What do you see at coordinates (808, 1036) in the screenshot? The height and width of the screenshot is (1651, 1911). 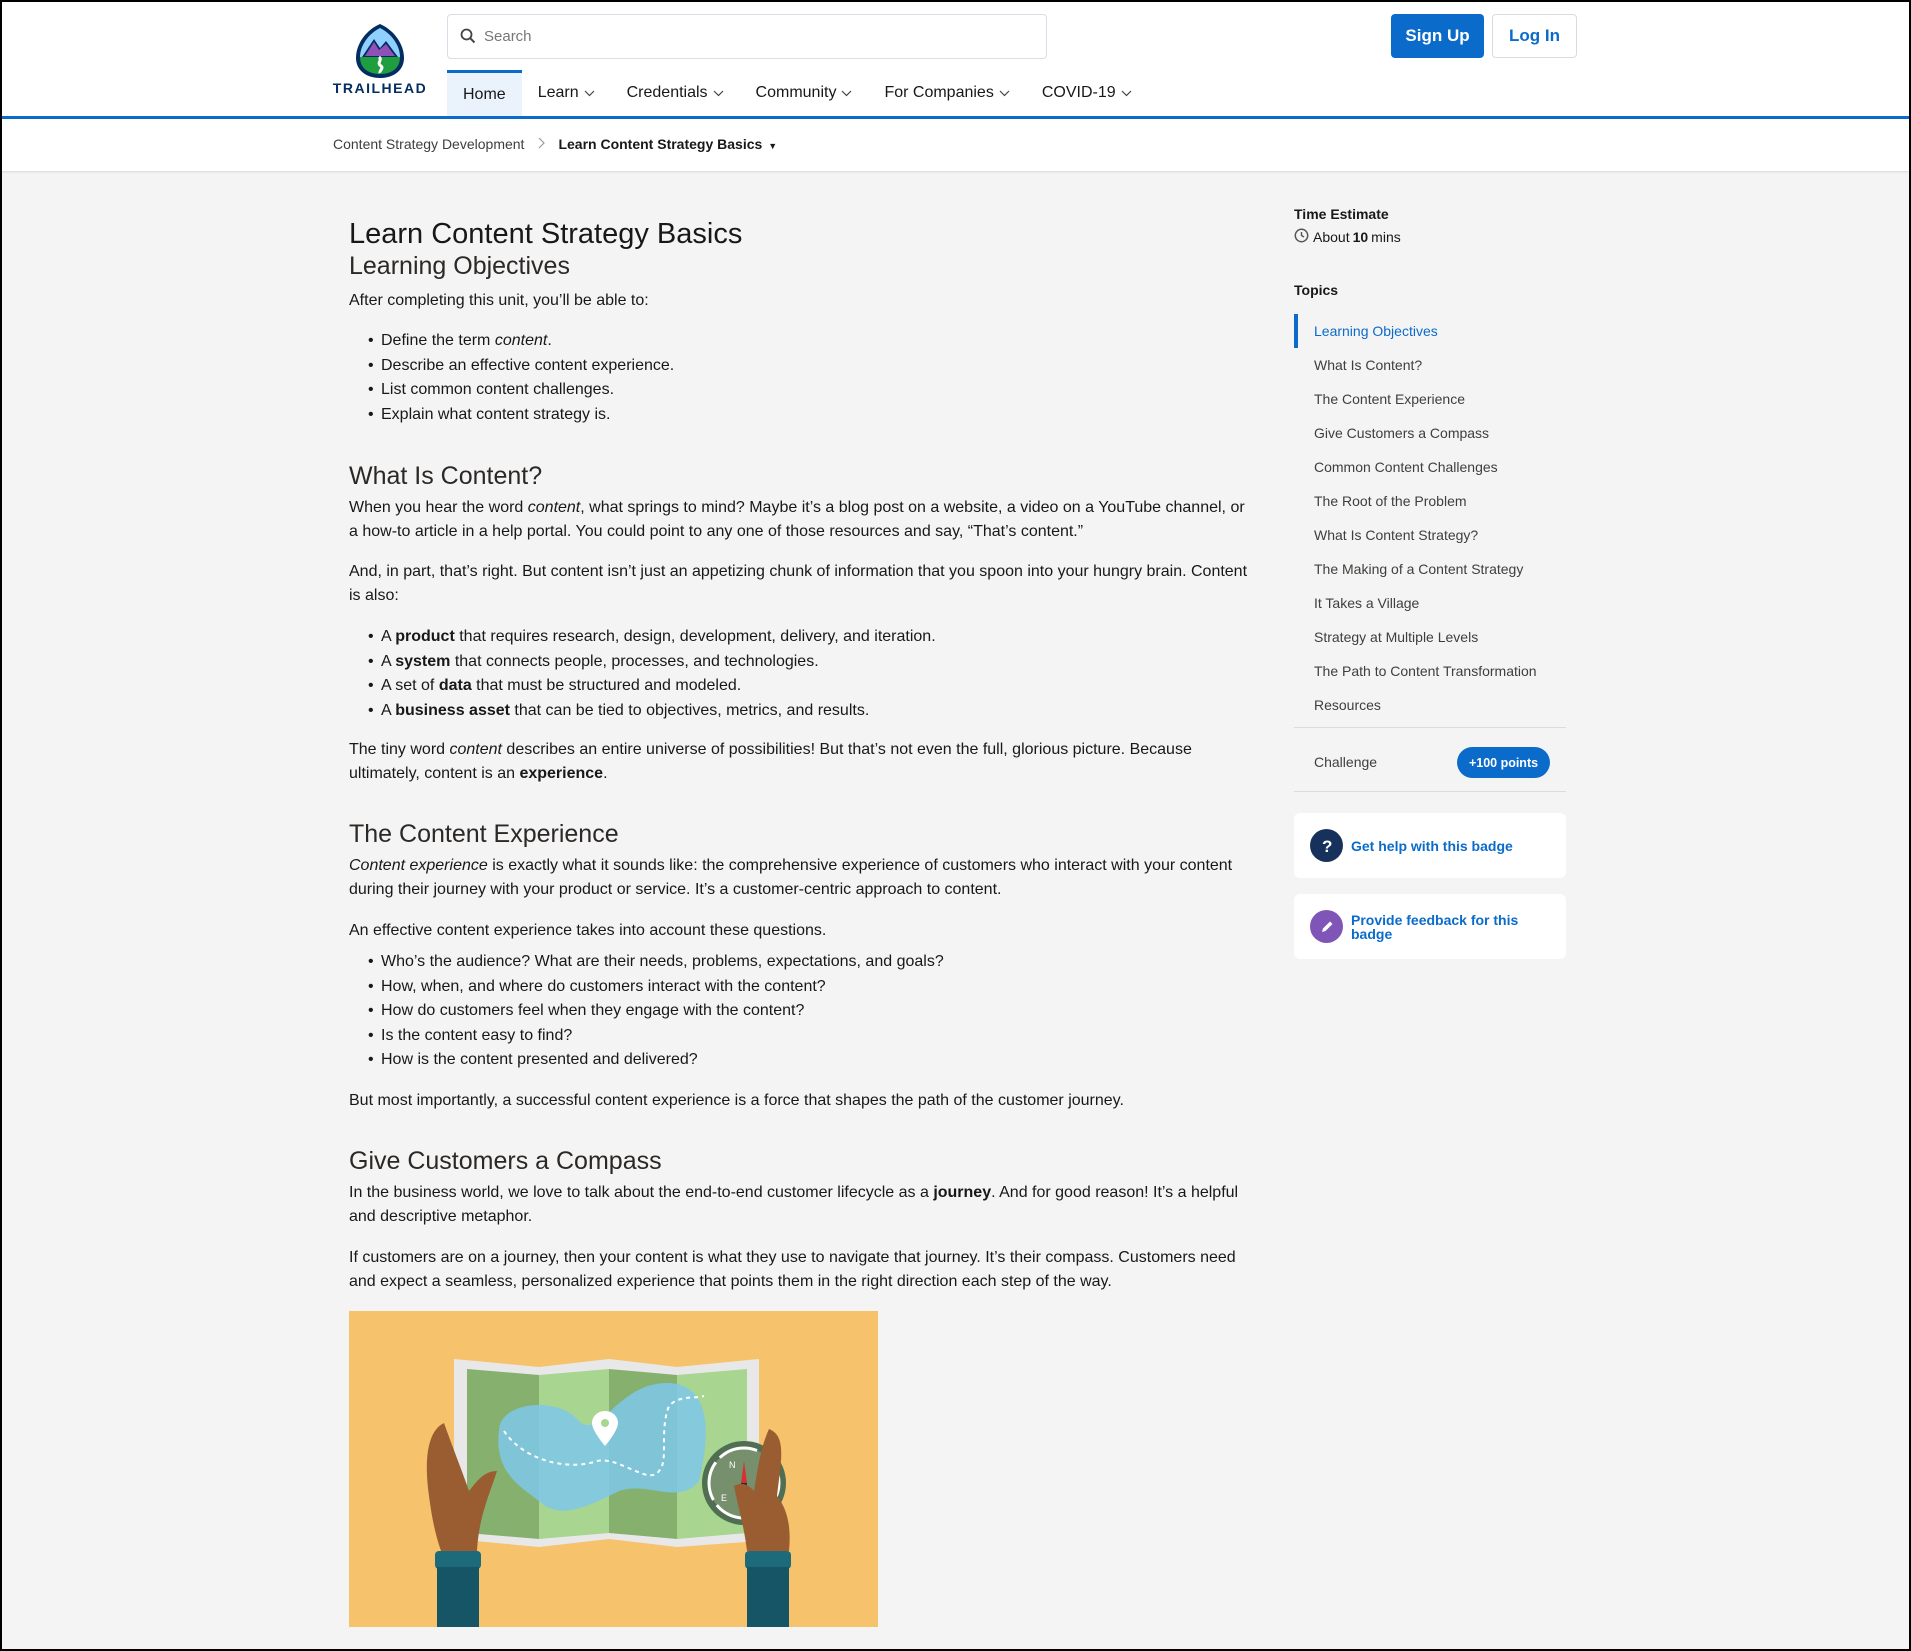 I see `list-item: Is the content easy to find?` at bounding box center [808, 1036].